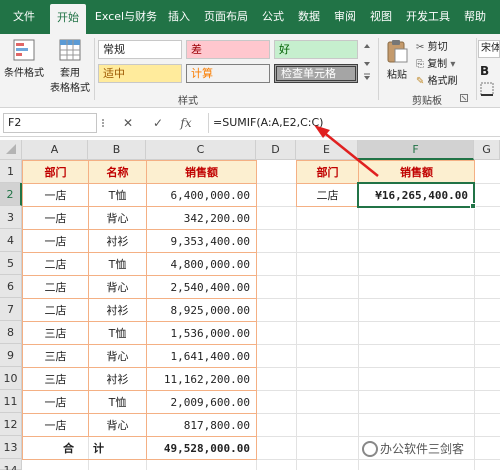  I want to click on total-label-cell: 合 计, so click(84, 448).